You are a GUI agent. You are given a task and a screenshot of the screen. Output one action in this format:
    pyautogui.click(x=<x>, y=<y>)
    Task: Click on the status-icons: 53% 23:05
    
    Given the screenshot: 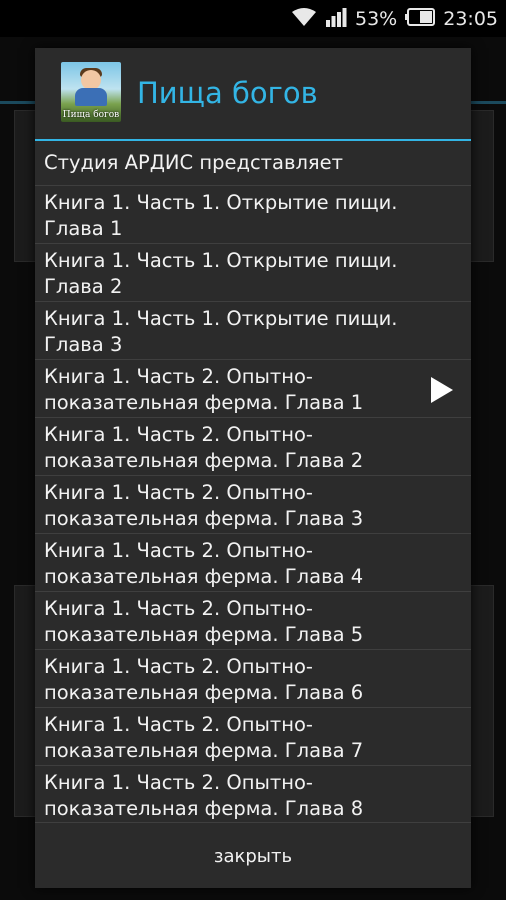 What is the action you would take?
    pyautogui.click(x=394, y=19)
    